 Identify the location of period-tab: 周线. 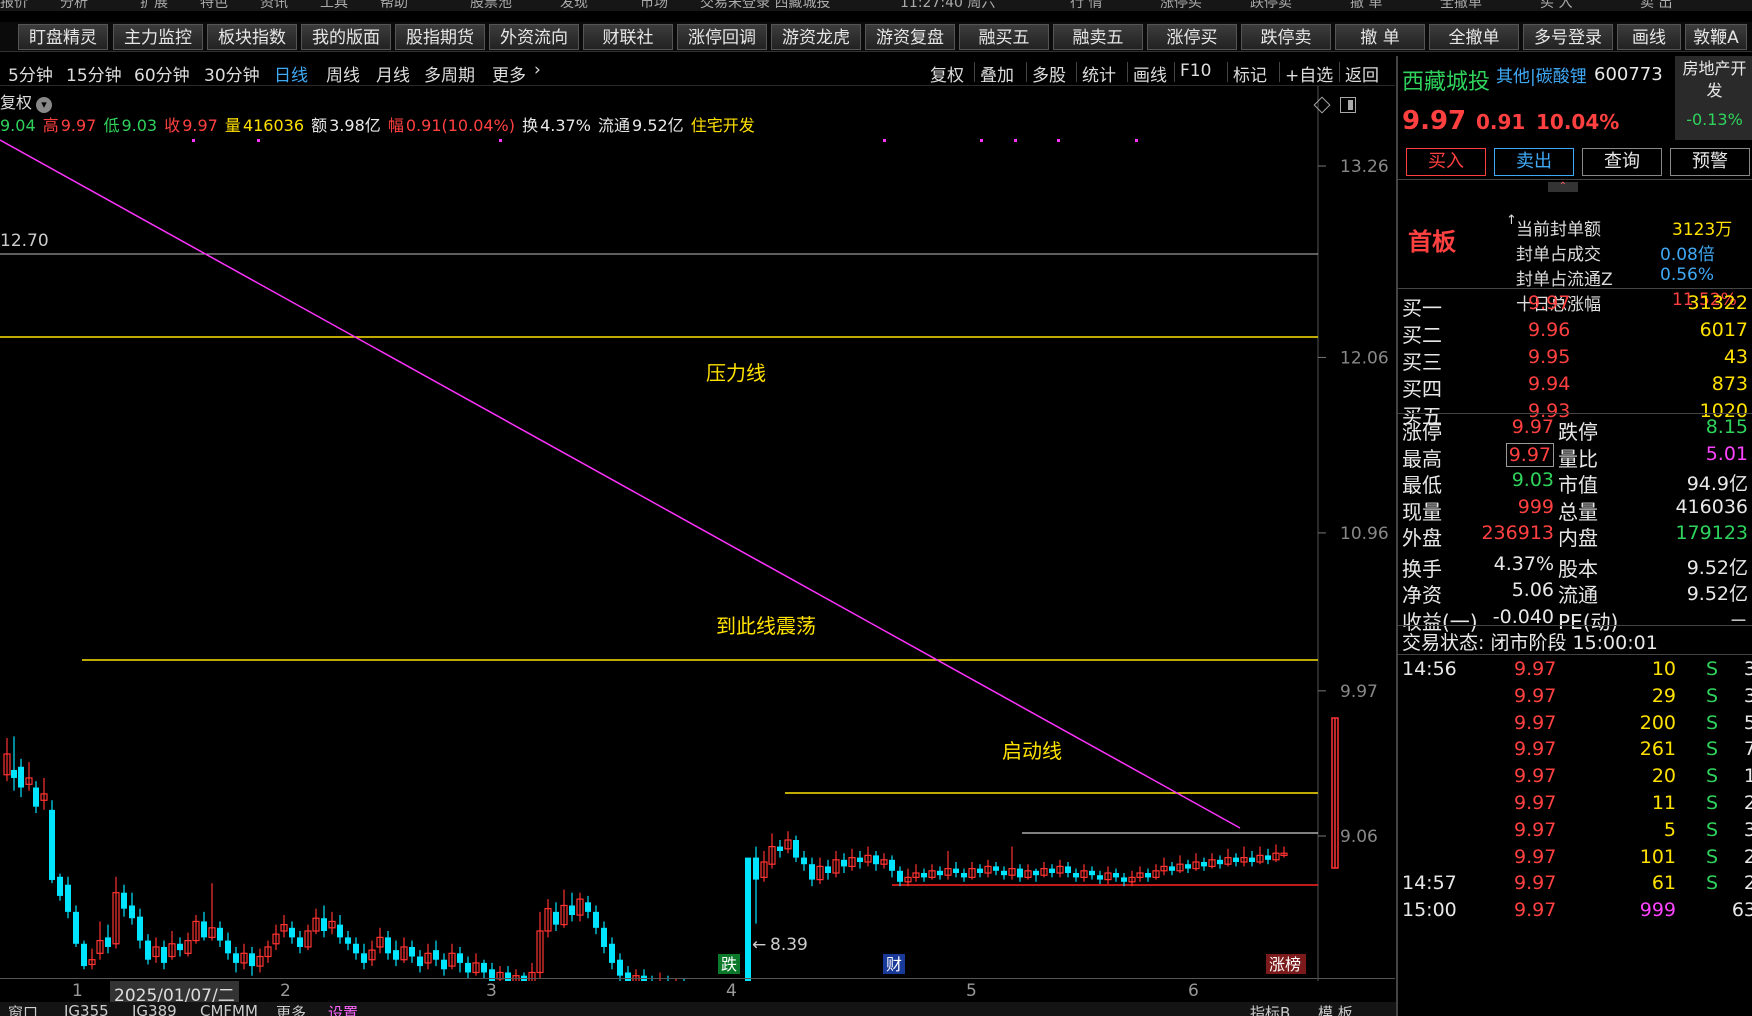
(343, 73).